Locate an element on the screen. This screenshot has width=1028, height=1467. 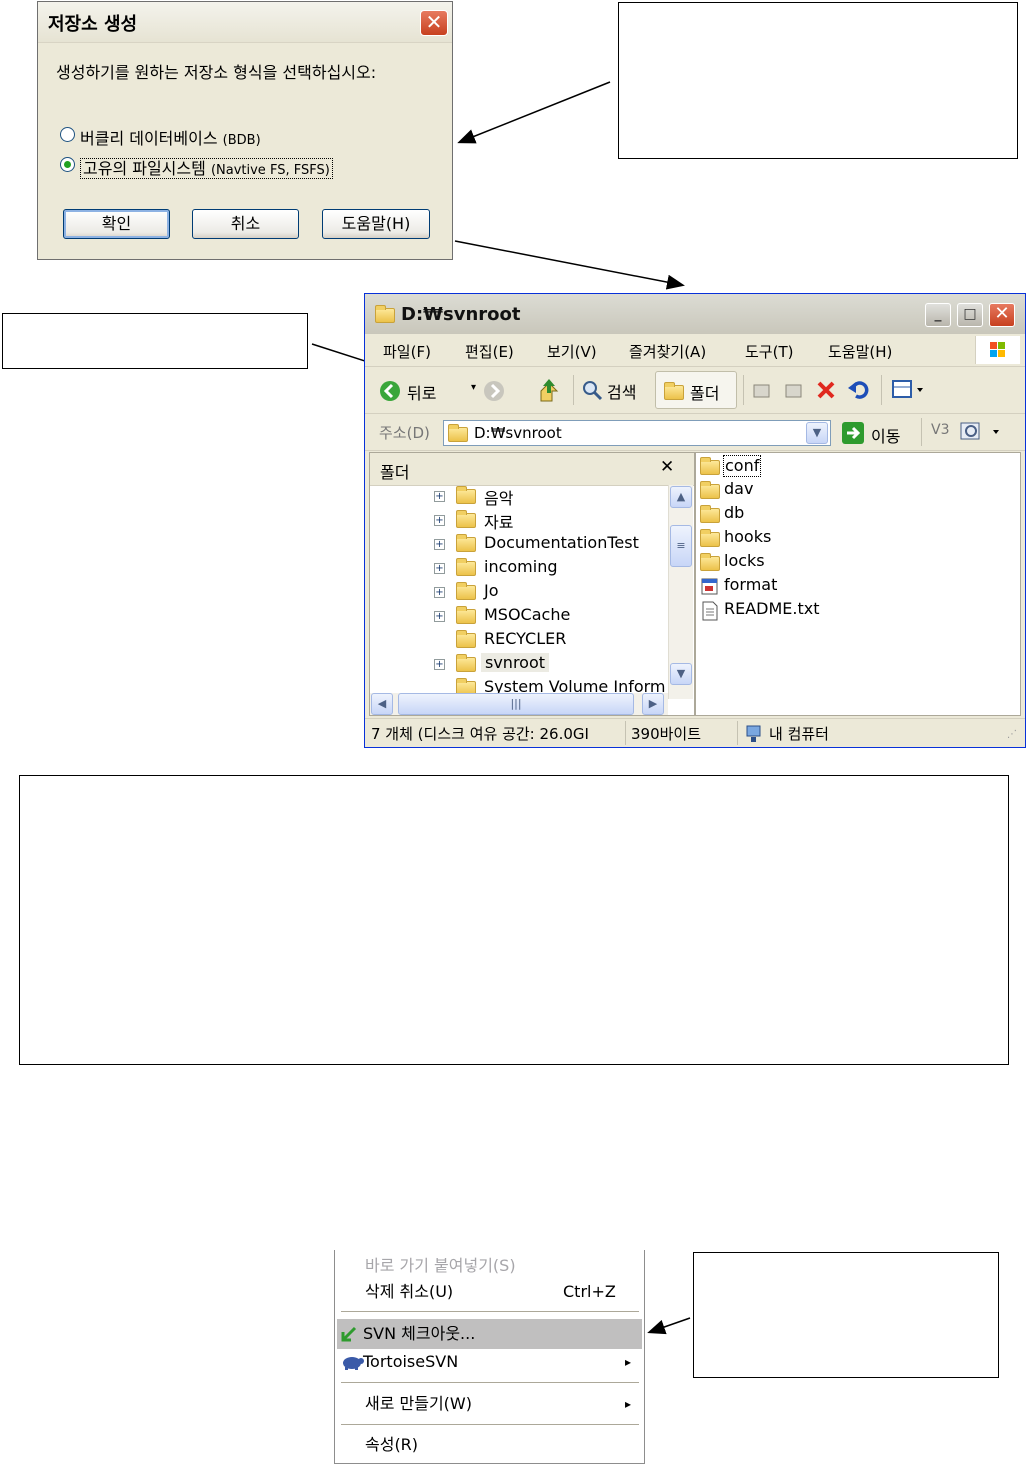
file-item-format: format is located at coordinates (858, 587).